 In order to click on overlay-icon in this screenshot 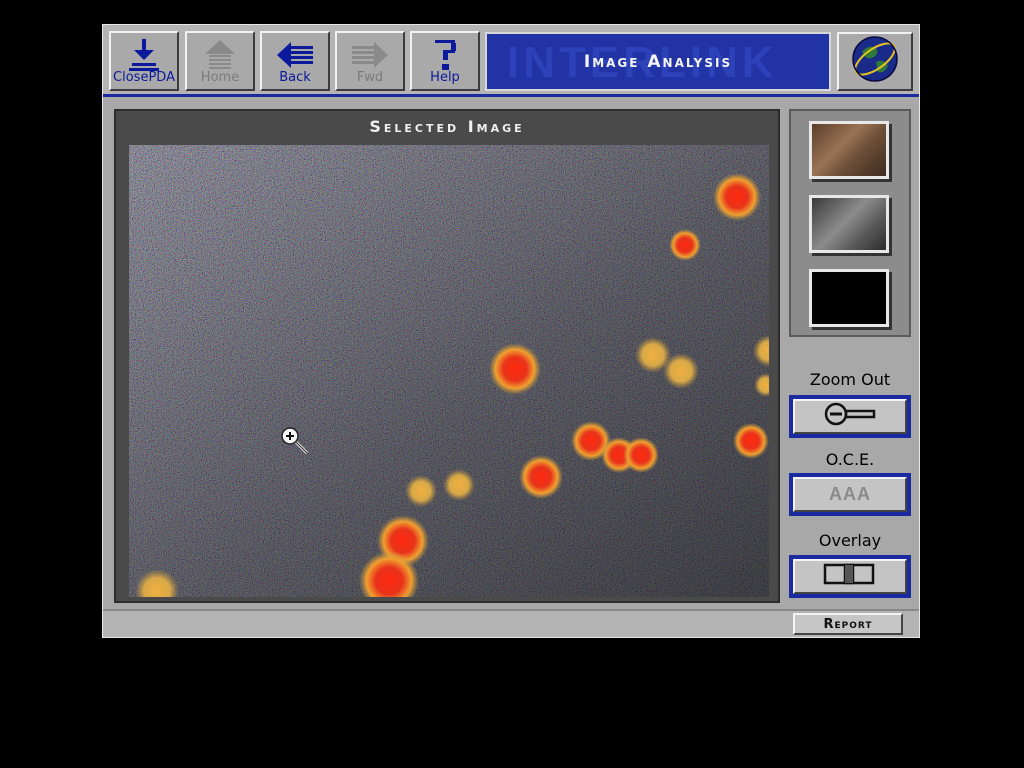, I will do `click(850, 576)`.